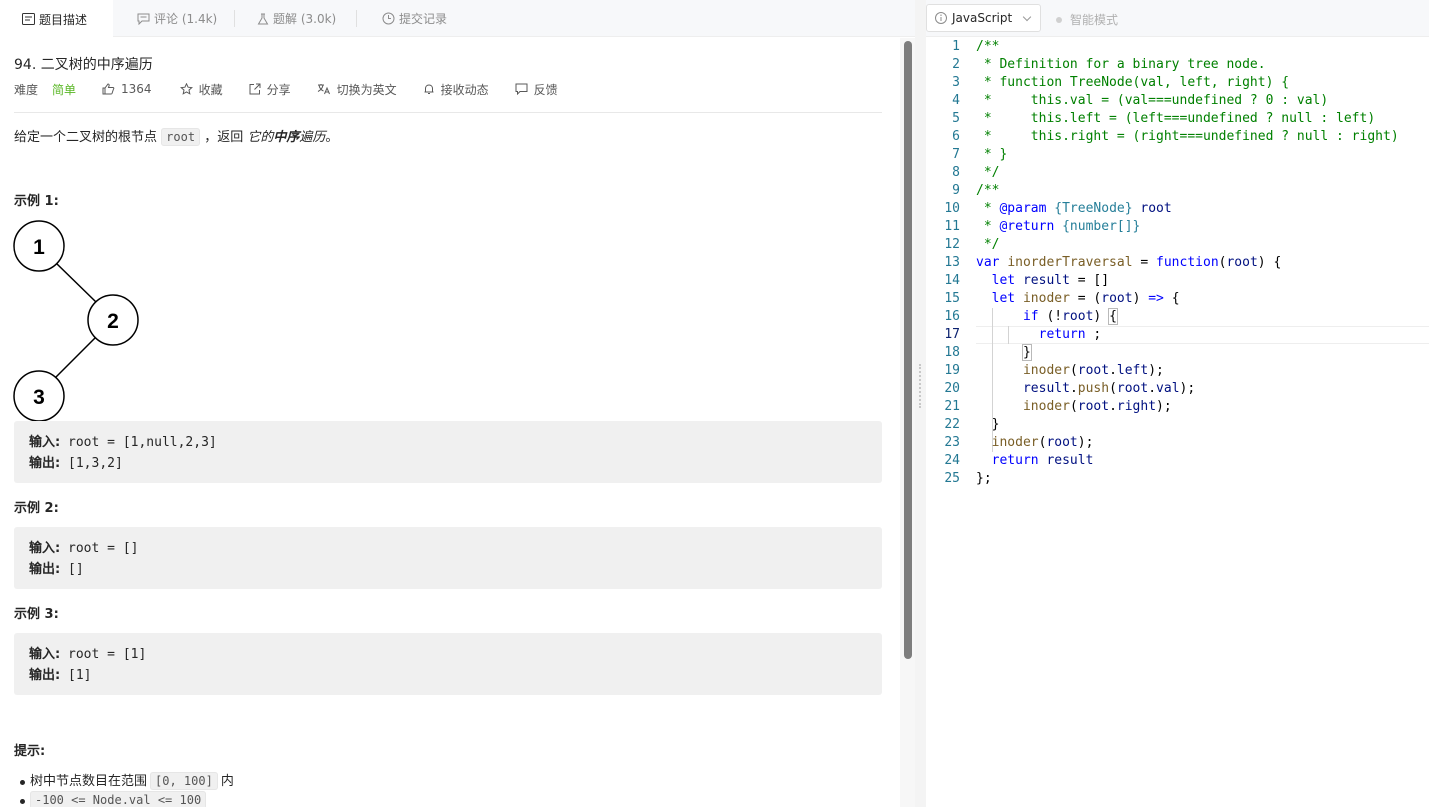 The height and width of the screenshot is (807, 1429). Describe the element at coordinates (984, 478) in the screenshot. I see `code-text: };` at that location.